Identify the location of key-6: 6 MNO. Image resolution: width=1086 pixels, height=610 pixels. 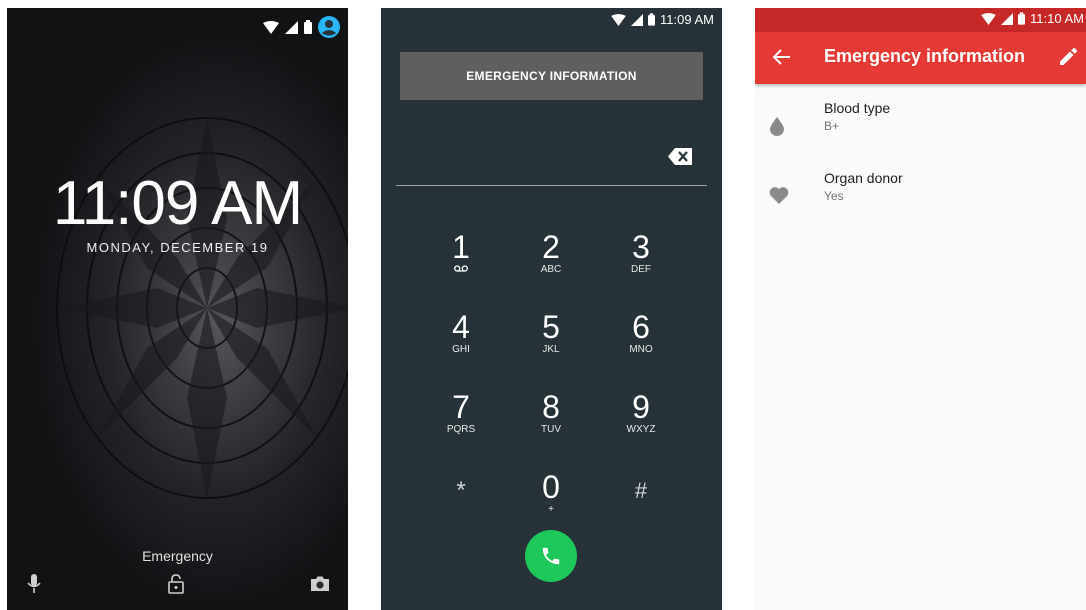
(641, 341).